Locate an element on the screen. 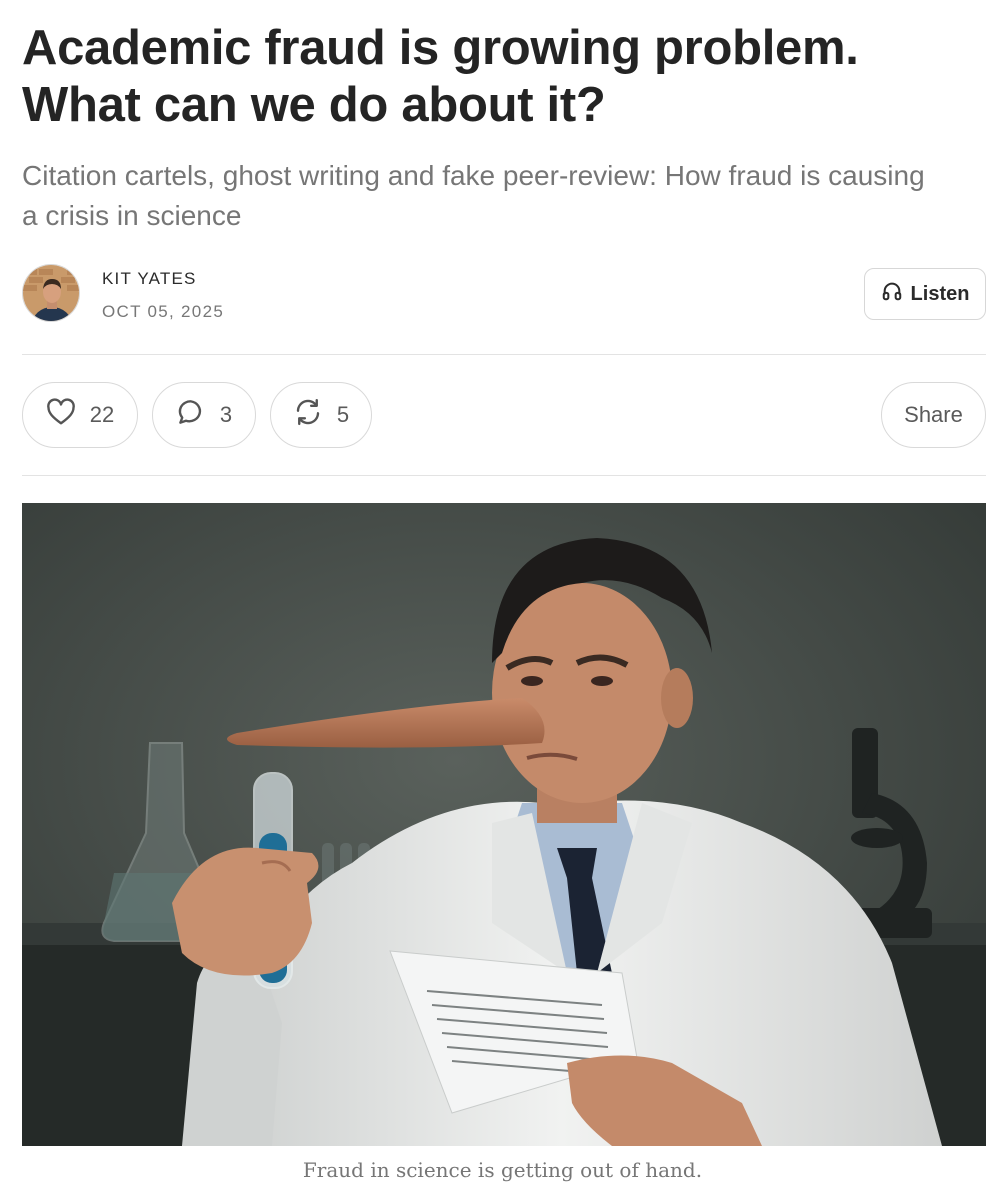  listen-button: Listen is located at coordinates (925, 294).